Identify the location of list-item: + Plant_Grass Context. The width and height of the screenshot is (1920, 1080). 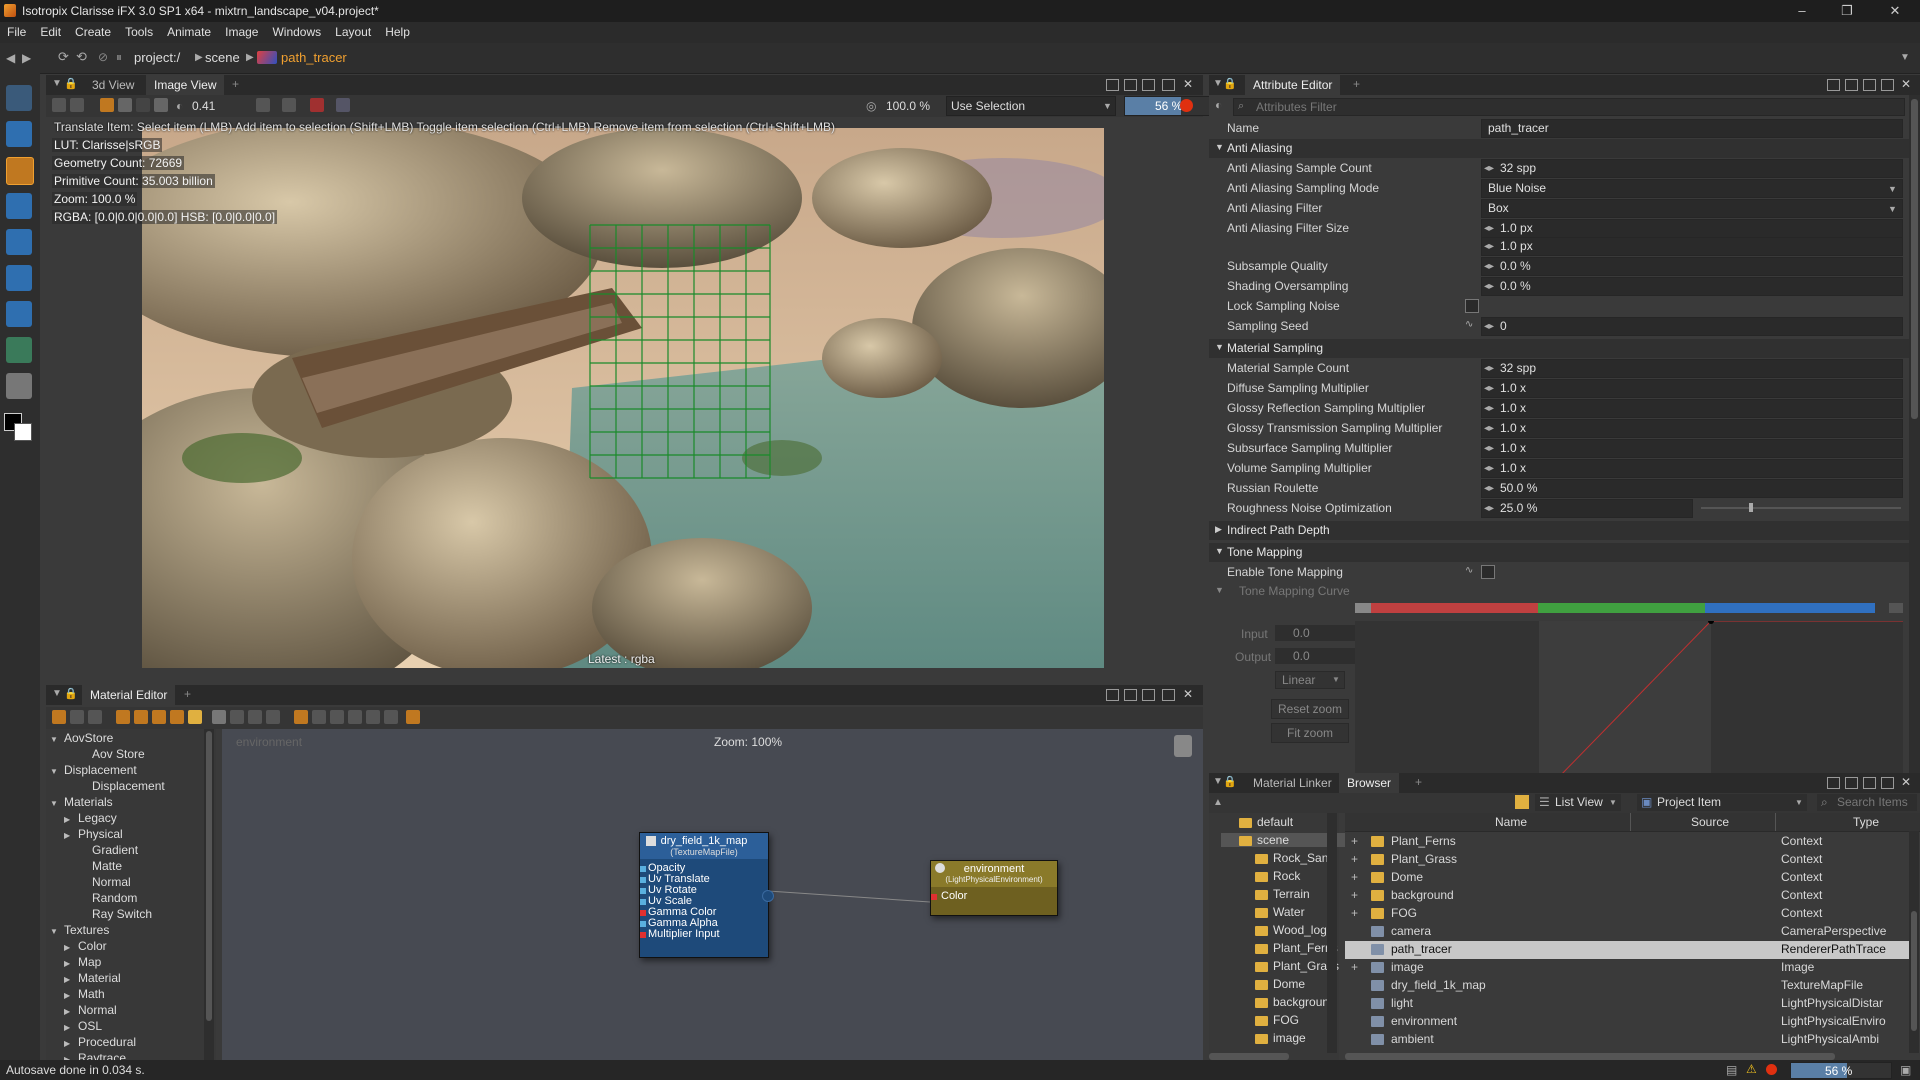
(1627, 860).